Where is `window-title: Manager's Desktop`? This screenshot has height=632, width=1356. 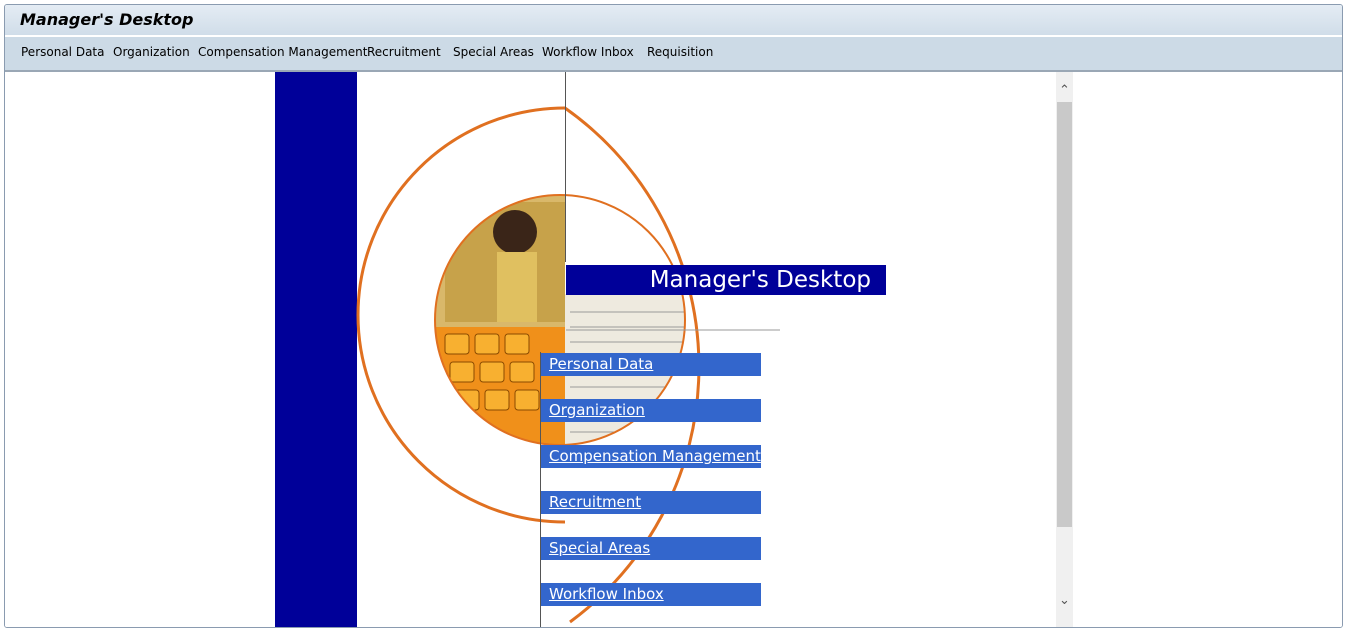
window-title: Manager's Desktop is located at coordinates (107, 19).